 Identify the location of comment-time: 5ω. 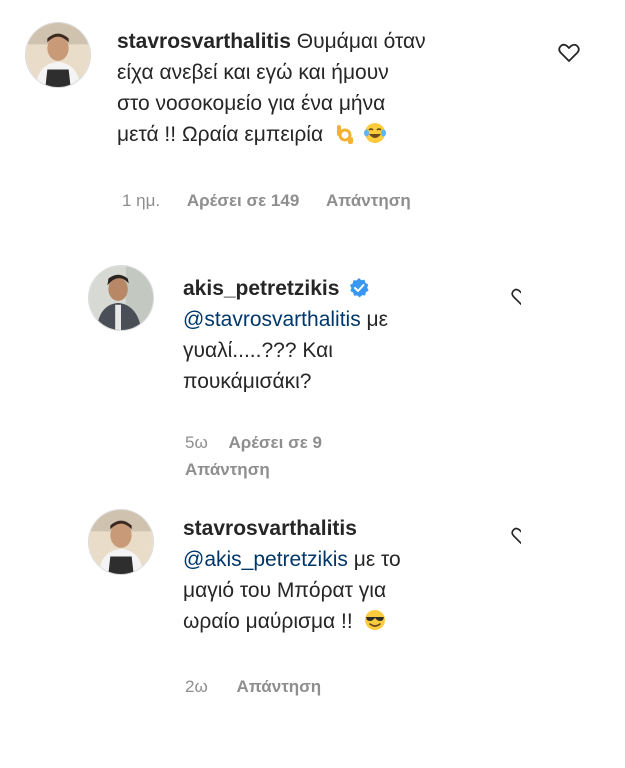
(196, 442).